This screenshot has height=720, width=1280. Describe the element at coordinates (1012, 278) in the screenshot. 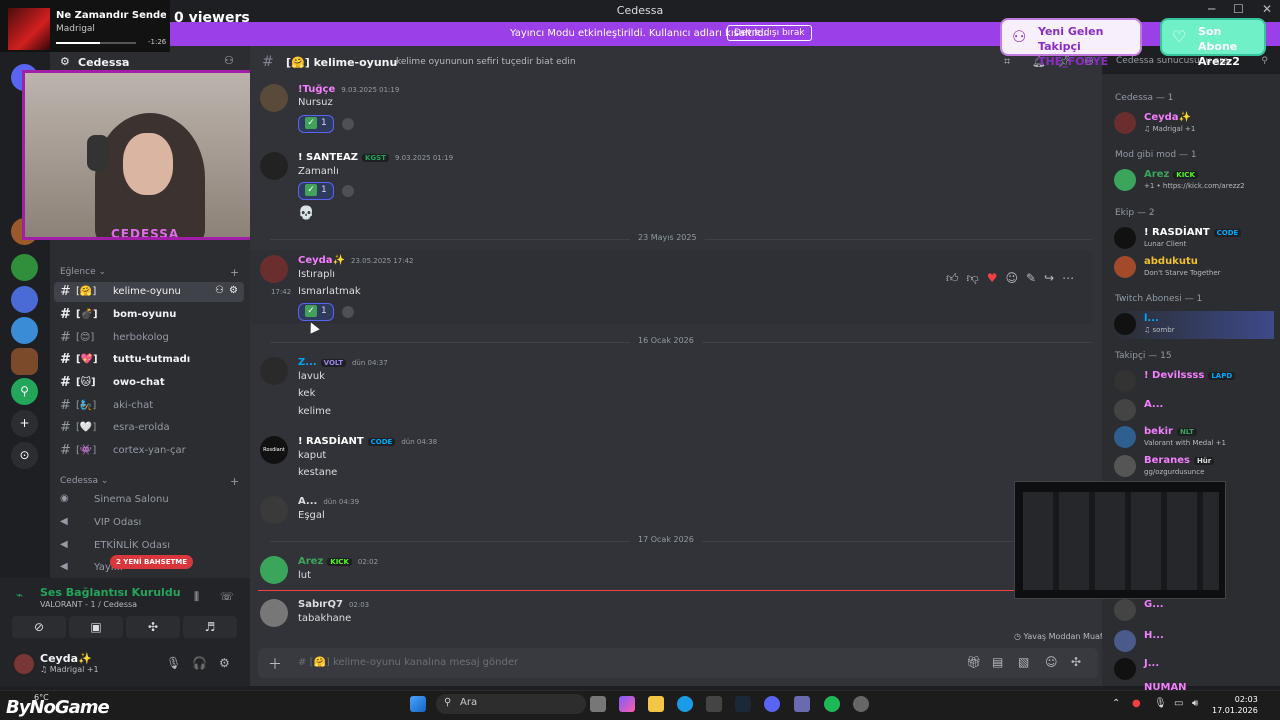

I see `add-reaction-icon: ☺` at that location.